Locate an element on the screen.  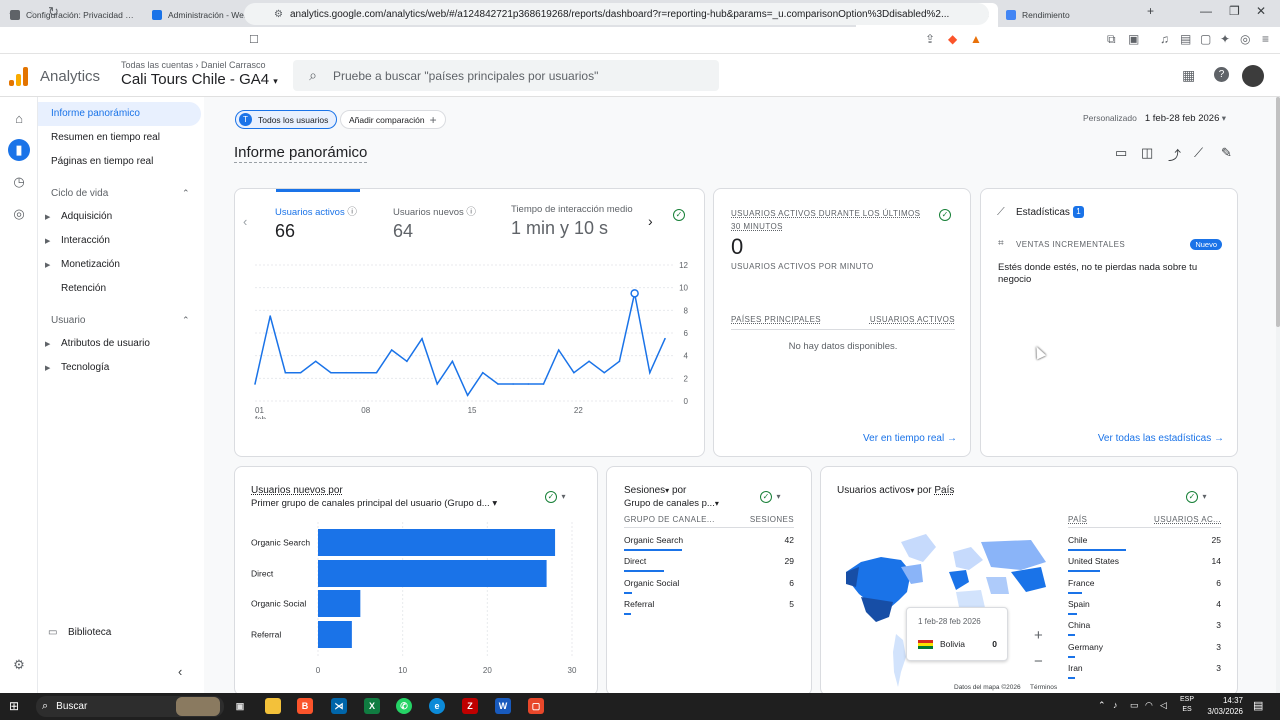
leo-icon: ✦ is located at coordinates (1225, 39).